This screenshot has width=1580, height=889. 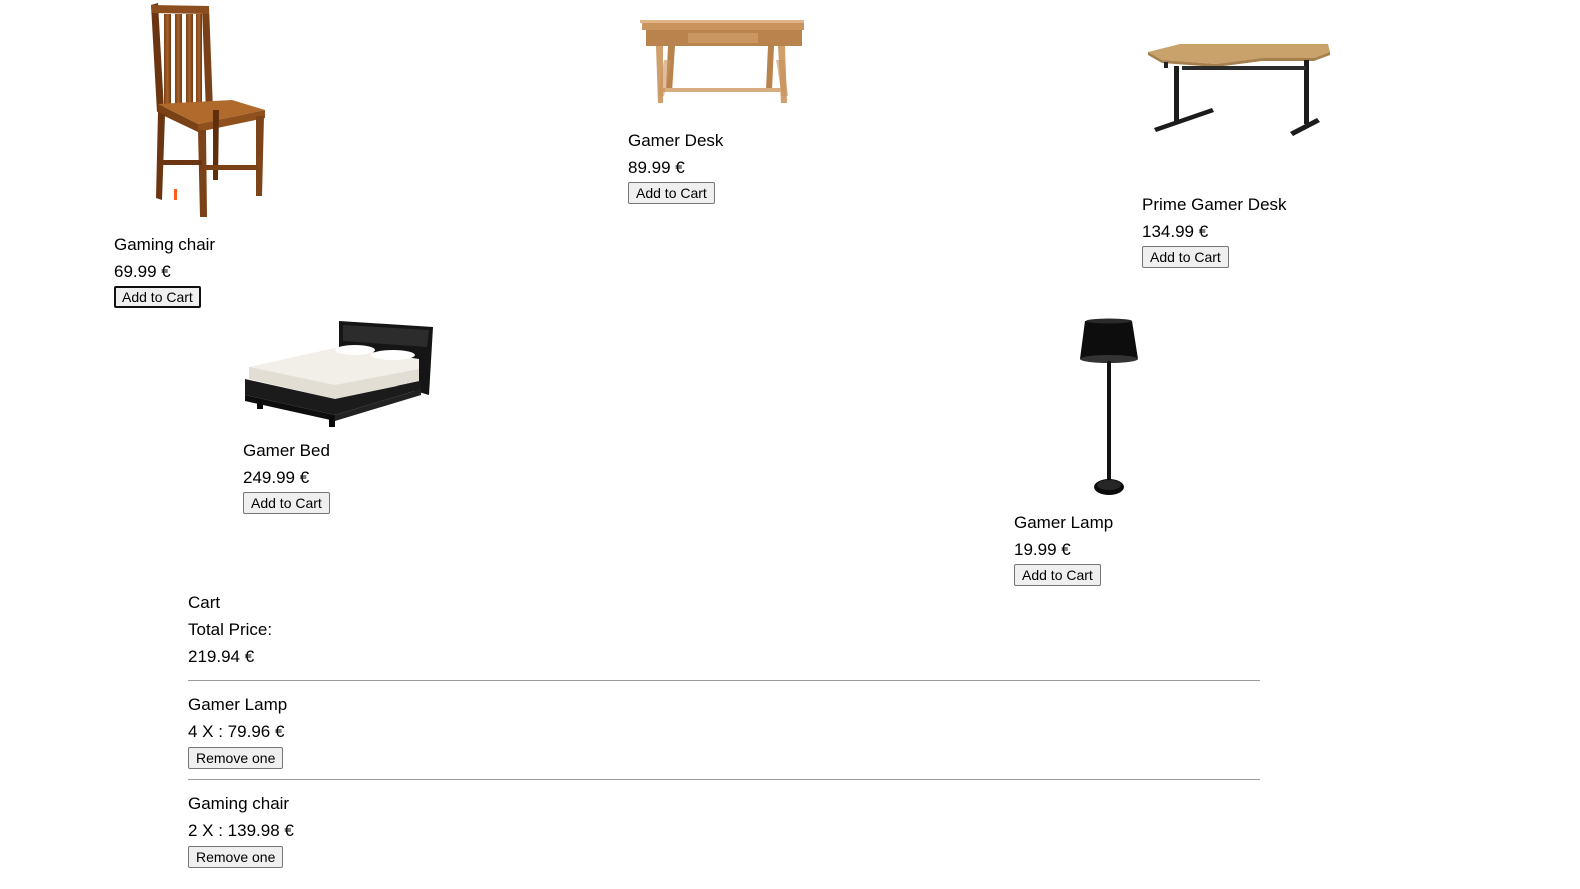 What do you see at coordinates (230, 629) in the screenshot?
I see `total-price-label: Total Price:` at bounding box center [230, 629].